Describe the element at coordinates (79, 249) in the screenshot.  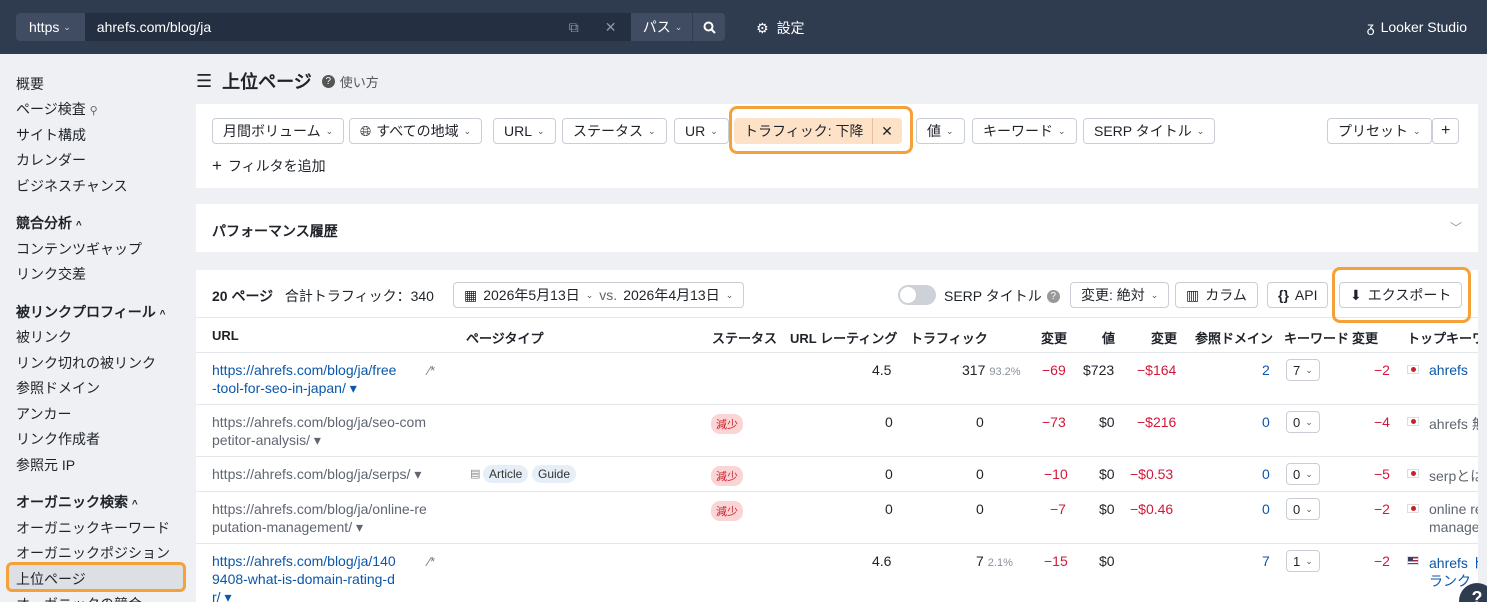
I see `sidebar-item-content-gap: コンテンツギャップ` at that location.